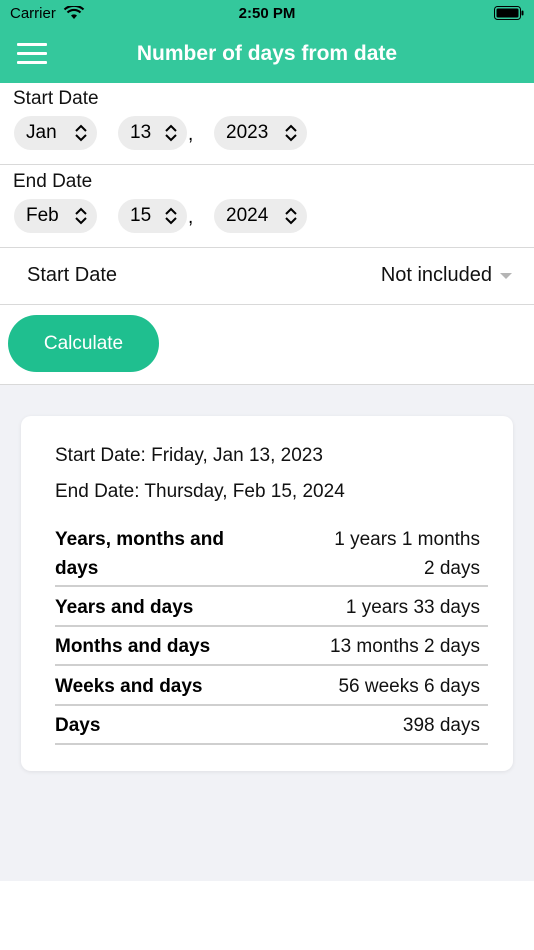 Image resolution: width=534 pixels, height=950 pixels. I want to click on end-day-value: 15, so click(141, 215).